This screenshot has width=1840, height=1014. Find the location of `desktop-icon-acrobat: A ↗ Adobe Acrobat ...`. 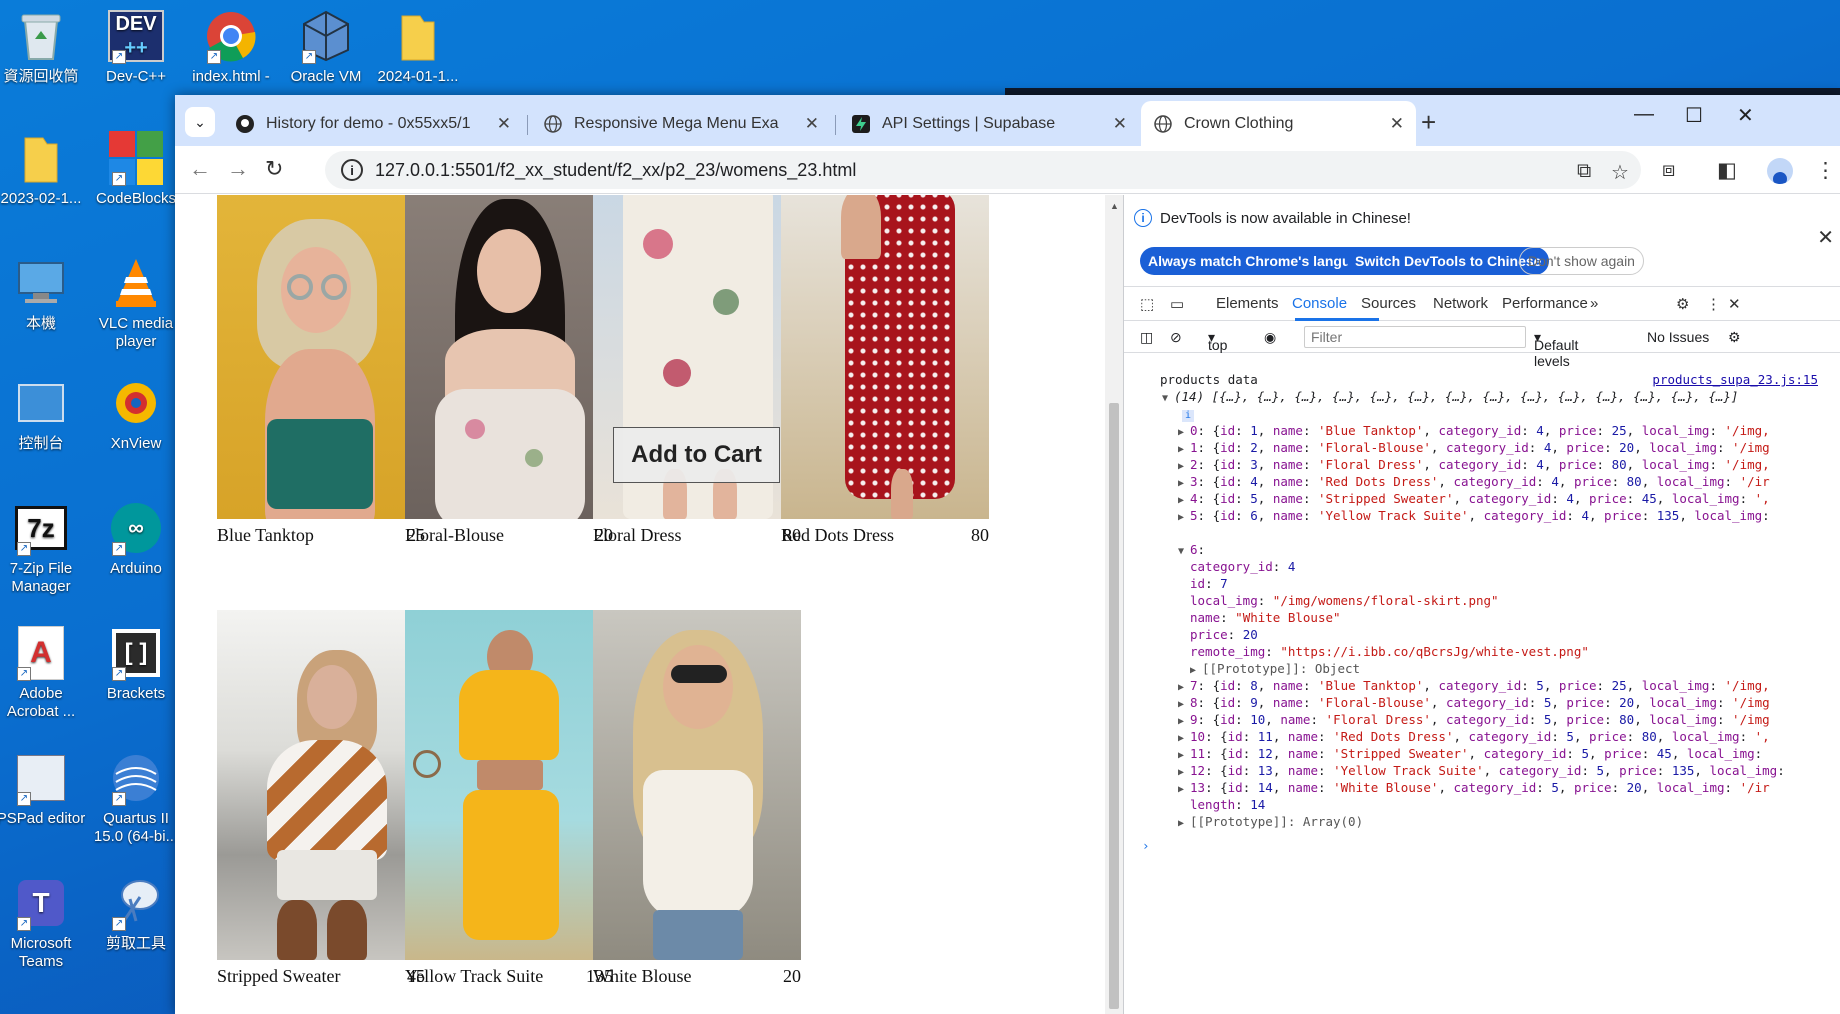

desktop-icon-acrobat: A ↗ Adobe Acrobat ... is located at coordinates (44, 673).